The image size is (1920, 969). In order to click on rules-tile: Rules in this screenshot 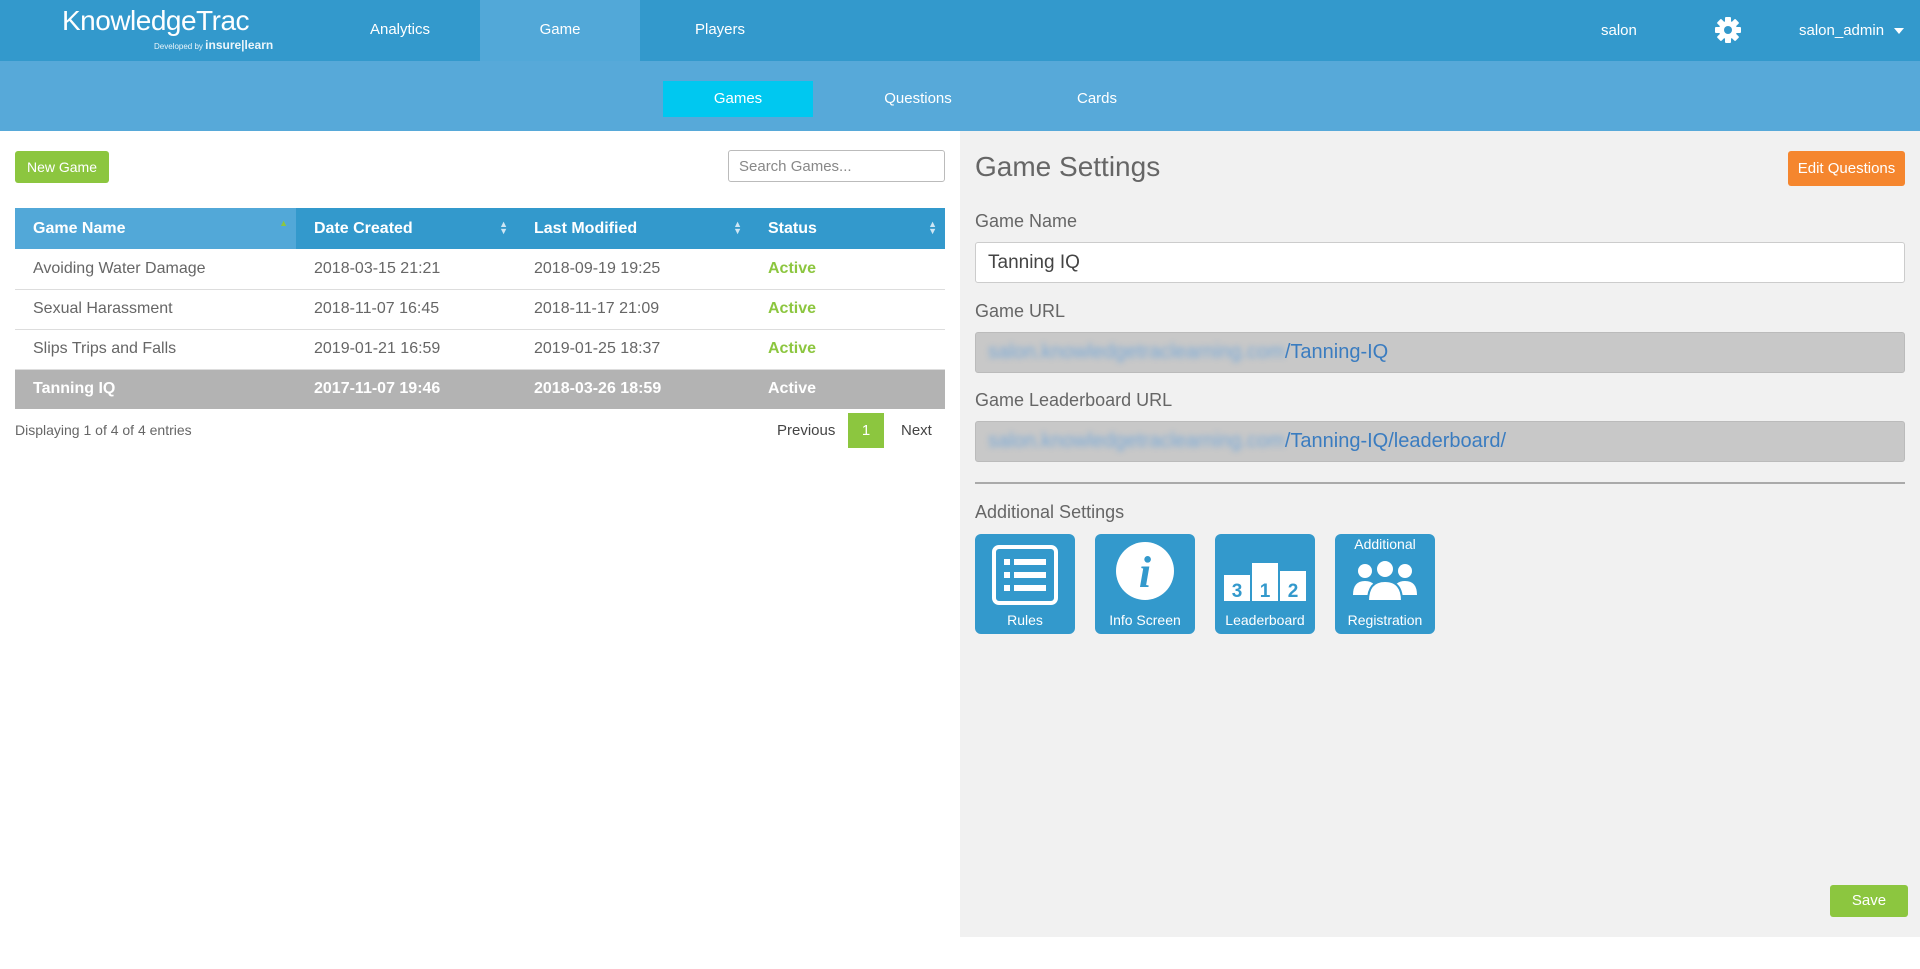, I will do `click(1025, 584)`.